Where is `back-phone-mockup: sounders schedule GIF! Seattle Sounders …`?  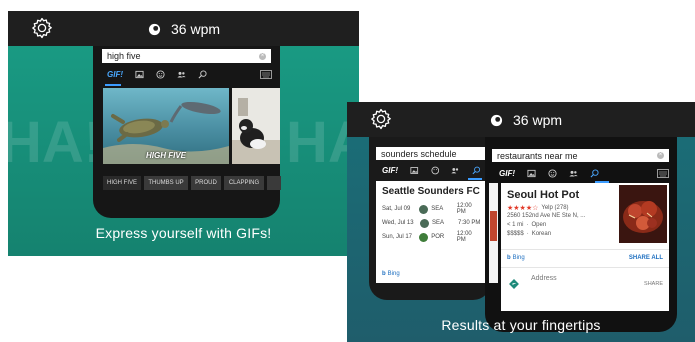
back-phone-mockup: sounders schedule GIF! Seattle Sounders … is located at coordinates (430, 218).